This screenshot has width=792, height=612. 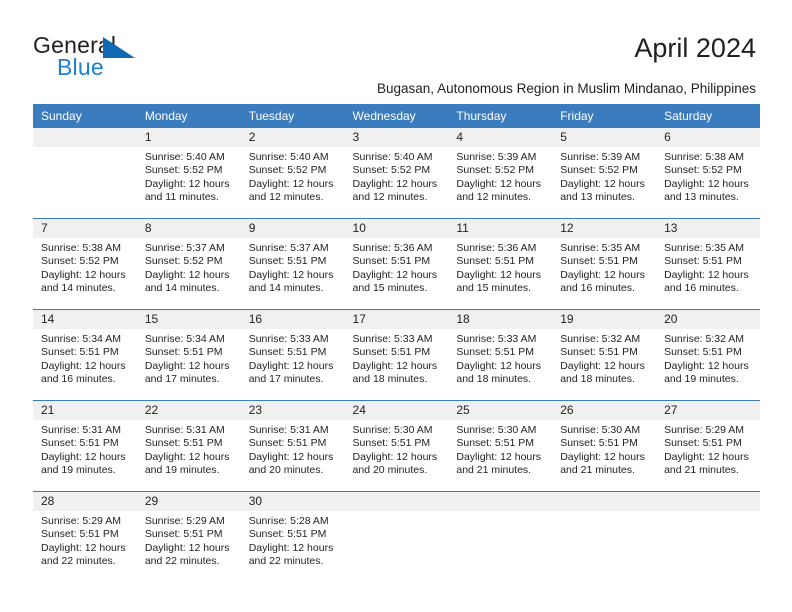 What do you see at coordinates (293, 228) in the screenshot?
I see `day-number: 9` at bounding box center [293, 228].